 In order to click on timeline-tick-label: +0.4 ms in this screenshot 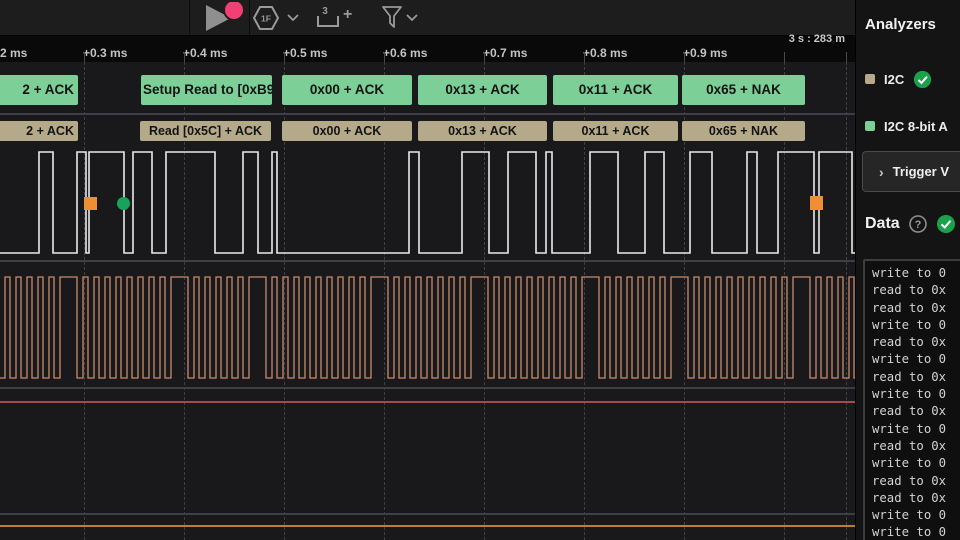, I will do `click(205, 53)`.